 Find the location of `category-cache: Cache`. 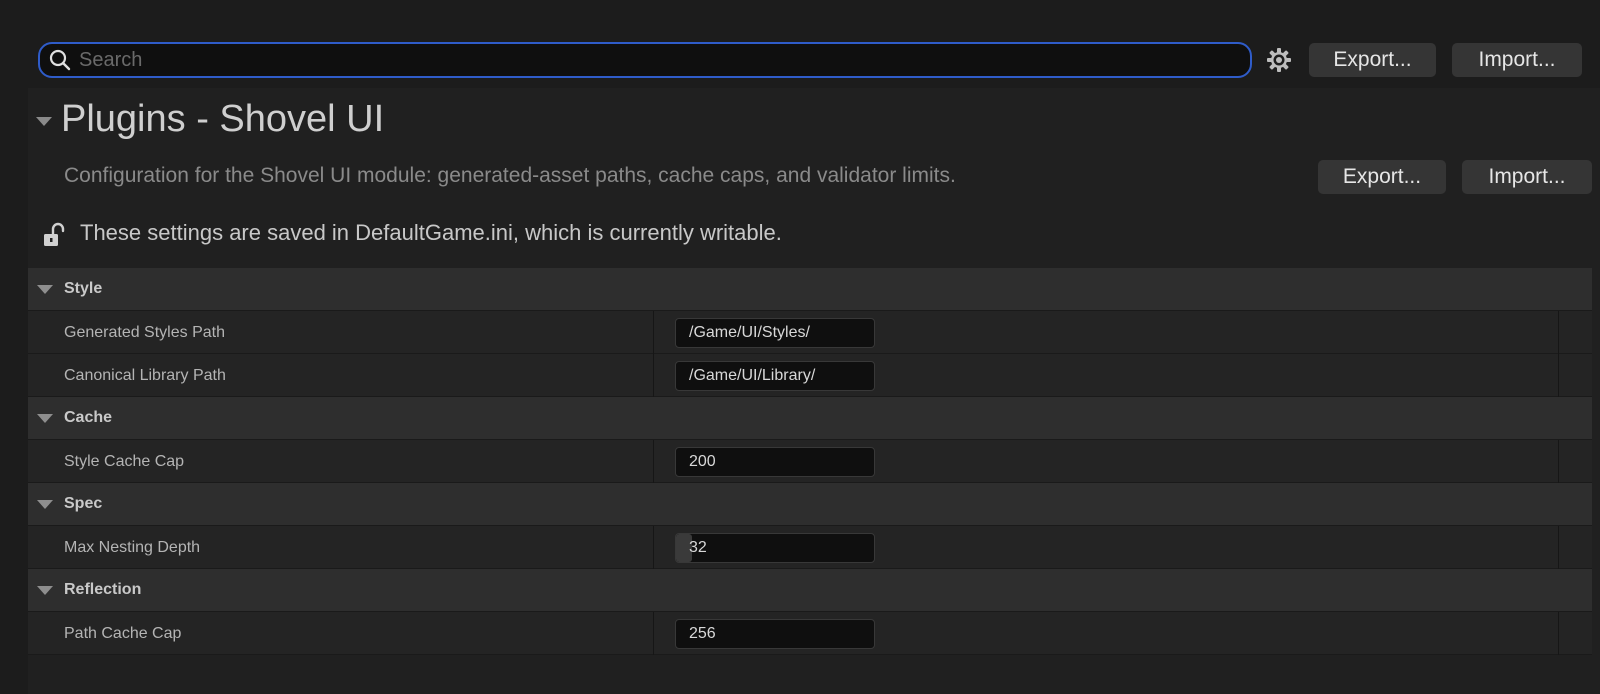

category-cache: Cache is located at coordinates (810, 418).